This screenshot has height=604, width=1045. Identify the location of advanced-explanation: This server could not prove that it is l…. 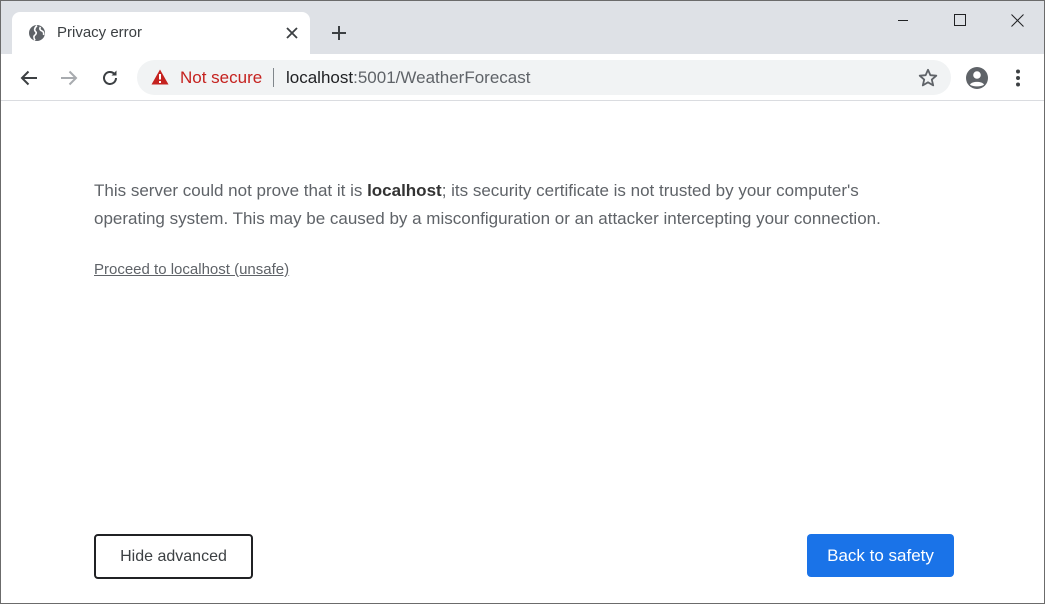
(514, 205).